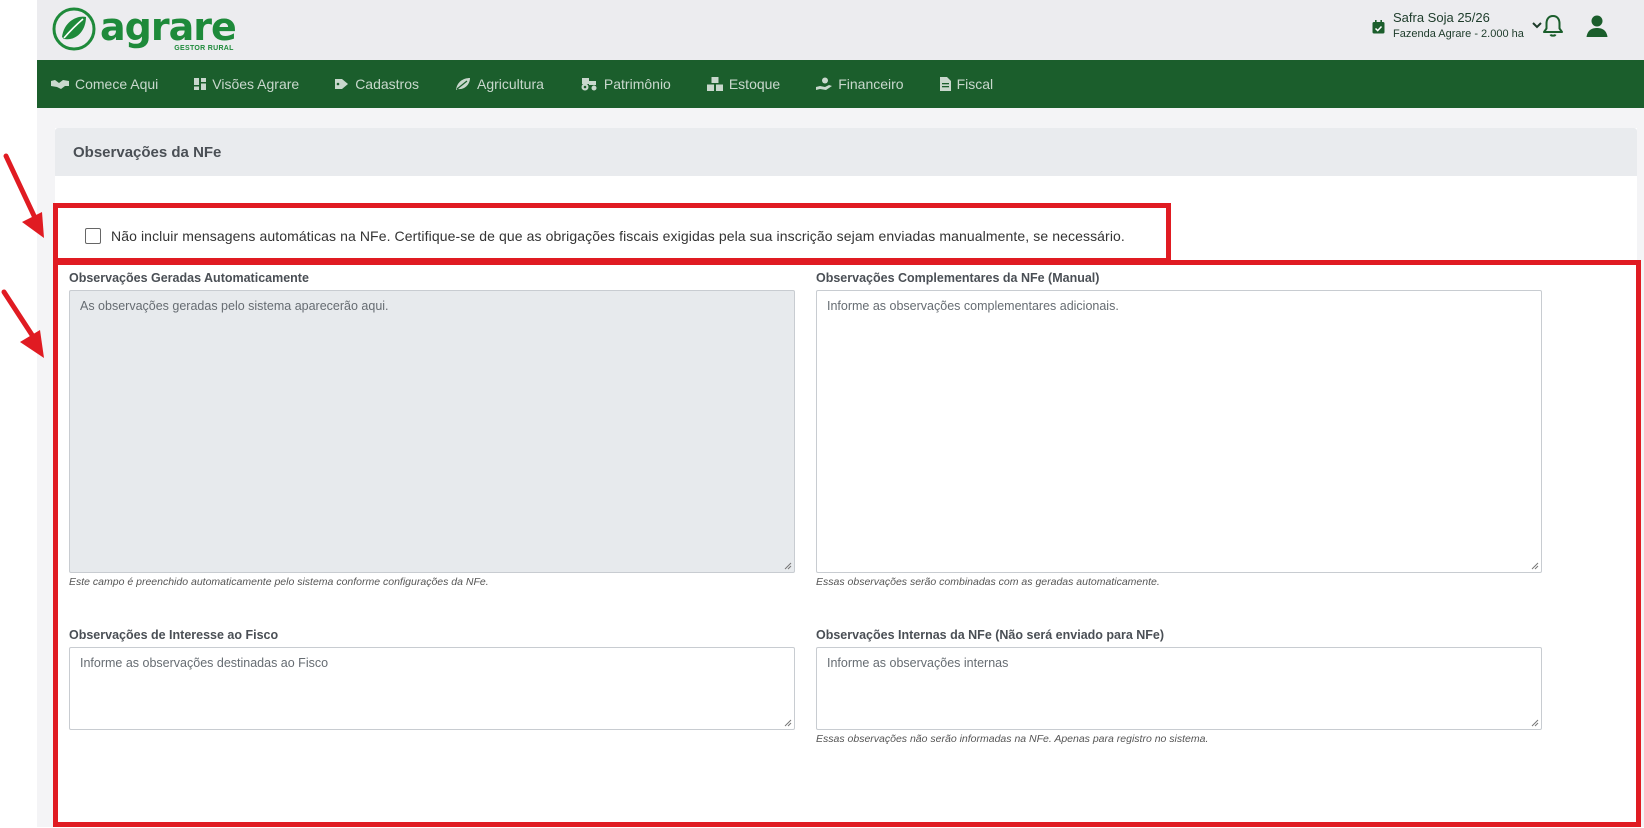 Image resolution: width=1644 pixels, height=828 pixels. Describe the element at coordinates (945, 84) in the screenshot. I see `invoice-icon` at that location.